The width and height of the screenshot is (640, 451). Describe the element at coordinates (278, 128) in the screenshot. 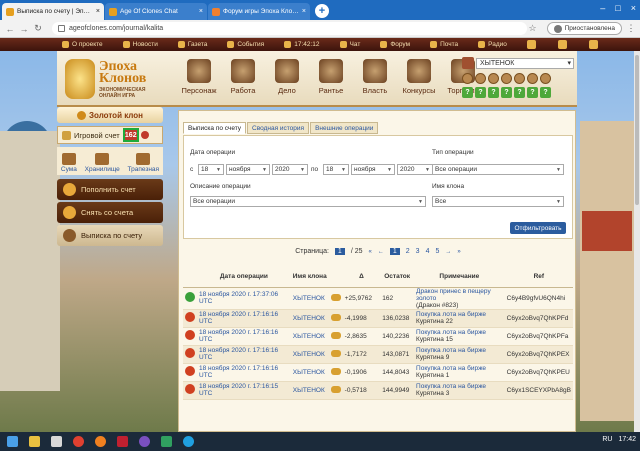

I see `tab-summary-history: Сводная история` at that location.